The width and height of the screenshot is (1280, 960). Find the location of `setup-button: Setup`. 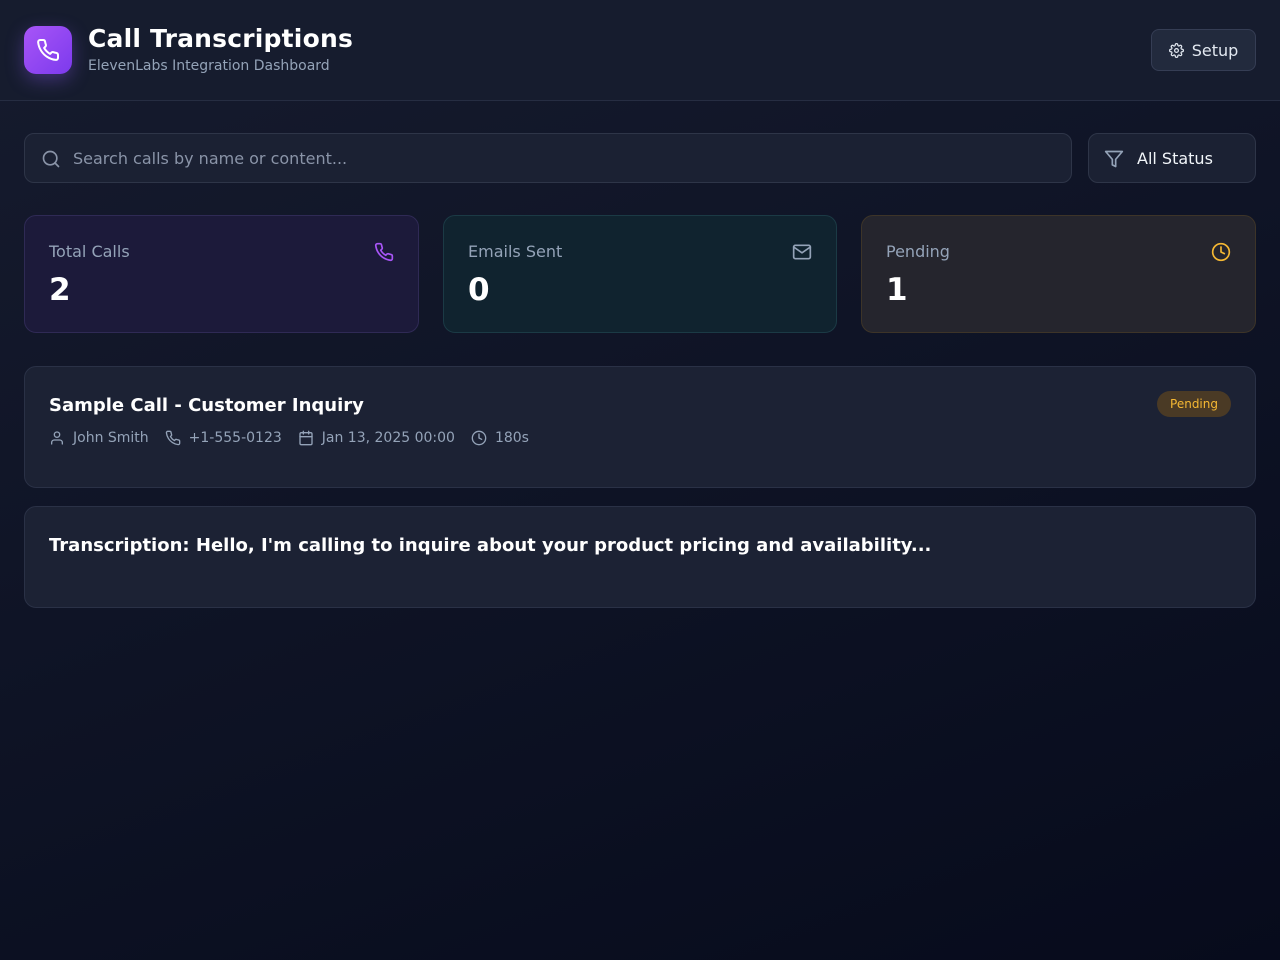

setup-button: Setup is located at coordinates (1203, 50).